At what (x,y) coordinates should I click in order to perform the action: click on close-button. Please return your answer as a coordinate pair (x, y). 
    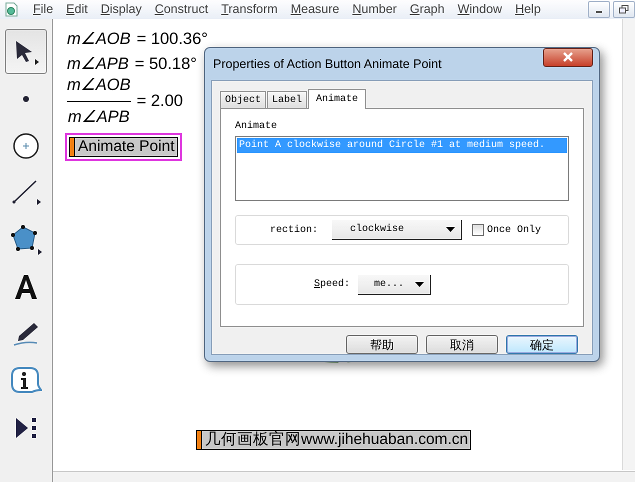
    Looking at the image, I should click on (568, 57).